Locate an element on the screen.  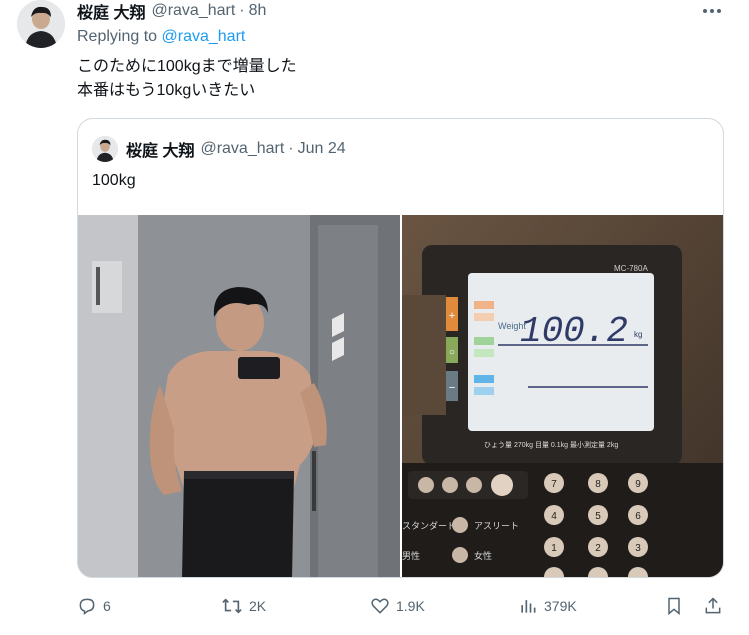
scale-model-label: MC-780A is located at coordinates (631, 268).